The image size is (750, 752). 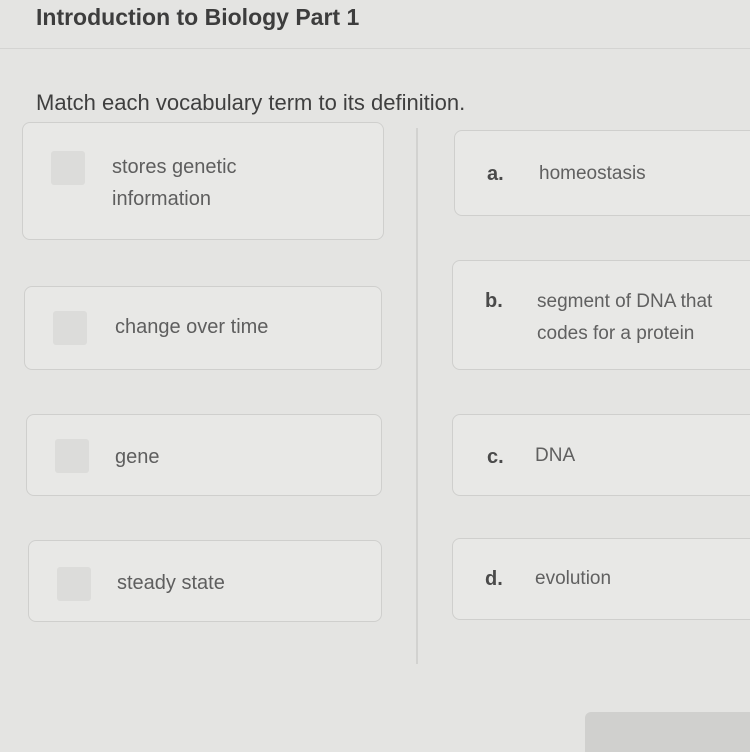 I want to click on term-label-4: steady state, so click(x=171, y=583).